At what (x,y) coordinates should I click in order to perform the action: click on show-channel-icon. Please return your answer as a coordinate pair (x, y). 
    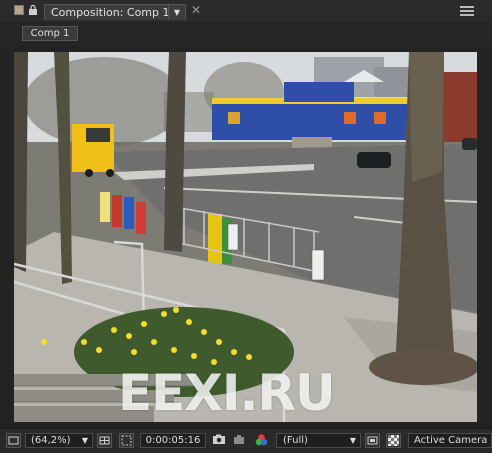
    Looking at the image, I should click on (261, 440).